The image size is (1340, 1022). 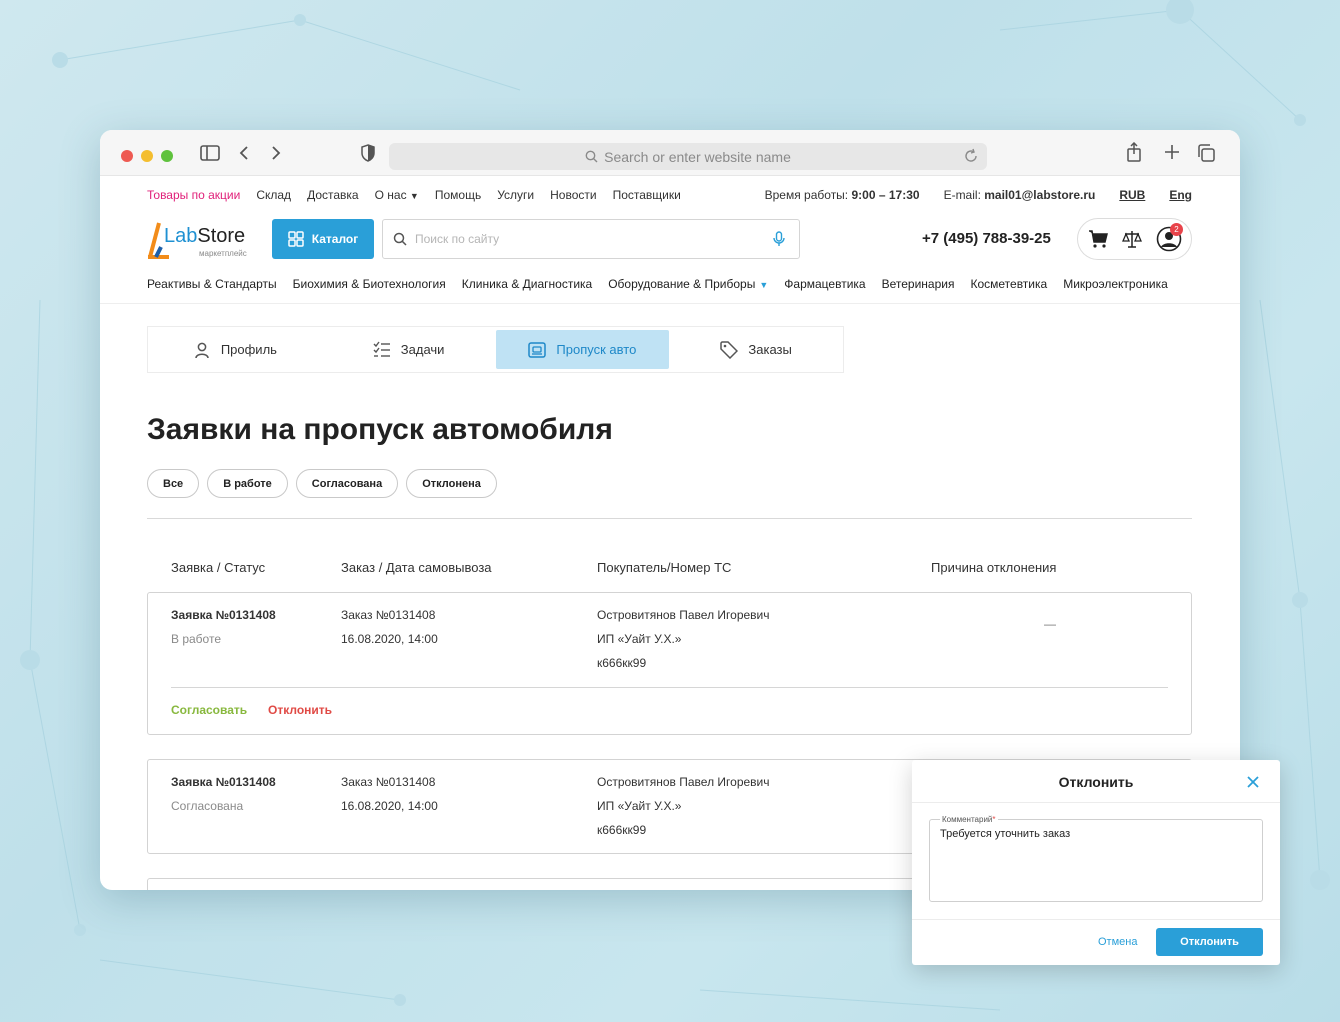 What do you see at coordinates (842, 195) in the screenshot?
I see `working-hours: Время работы: 9:00 – 17:30` at bounding box center [842, 195].